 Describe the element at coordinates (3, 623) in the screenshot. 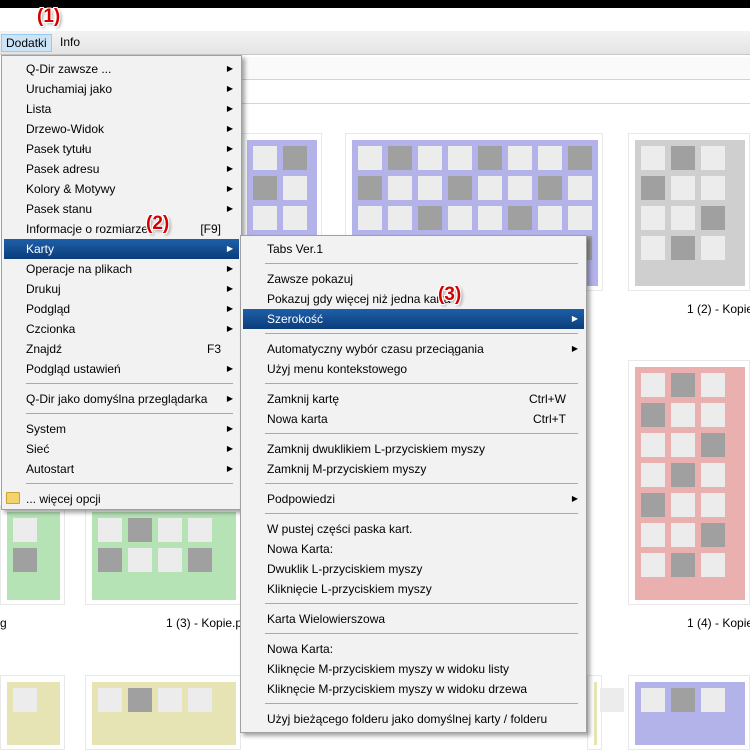

I see `thumbnail-caption: g` at that location.